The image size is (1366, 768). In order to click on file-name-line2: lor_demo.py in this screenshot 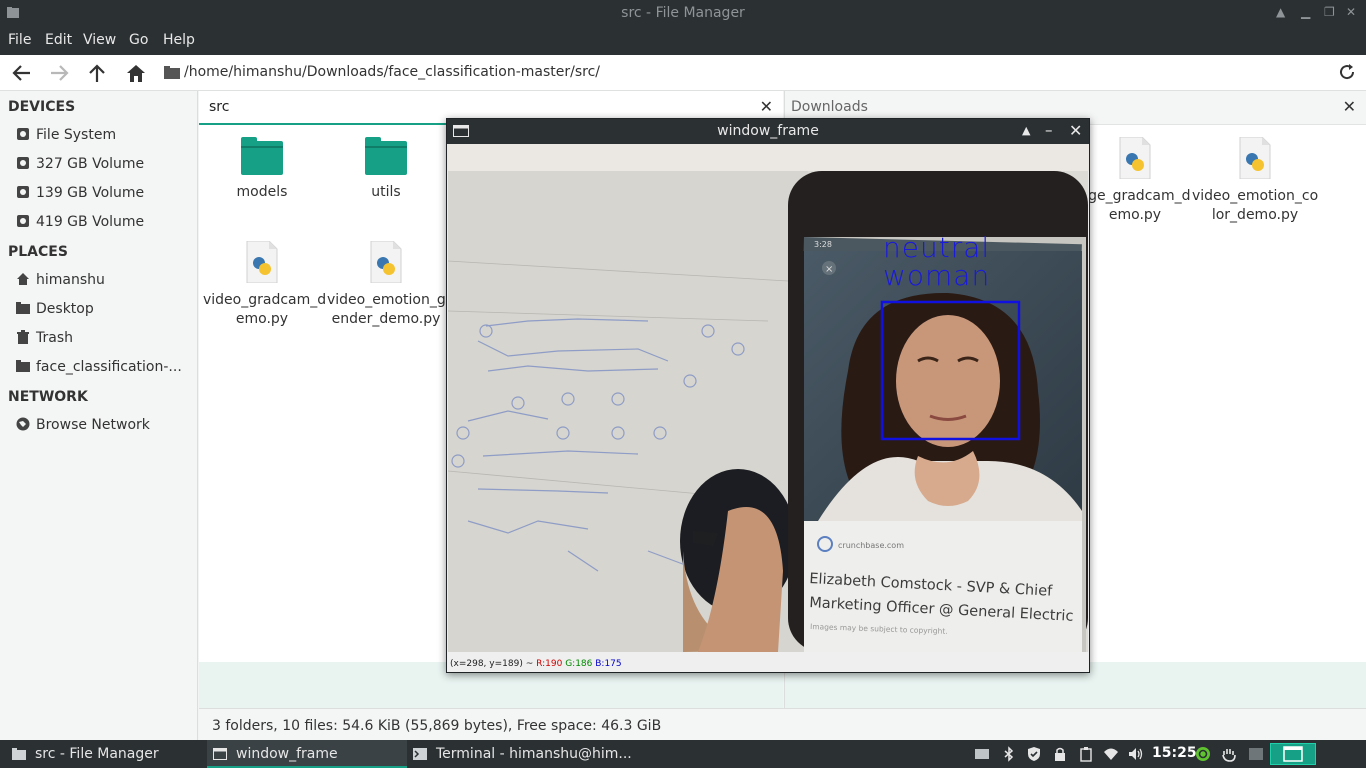, I will do `click(1255, 215)`.